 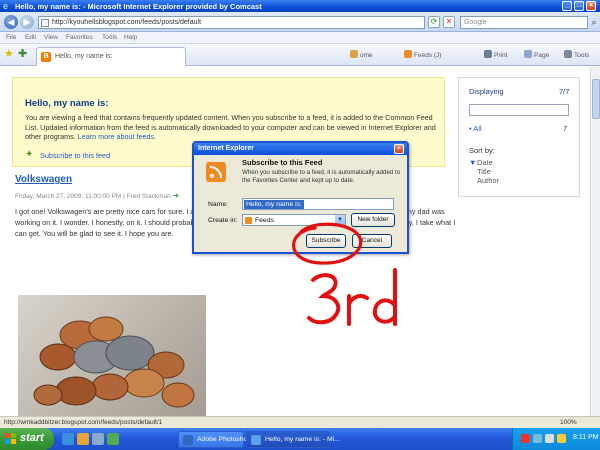 What do you see at coordinates (519, 110) in the screenshot?
I see `filter-input` at bounding box center [519, 110].